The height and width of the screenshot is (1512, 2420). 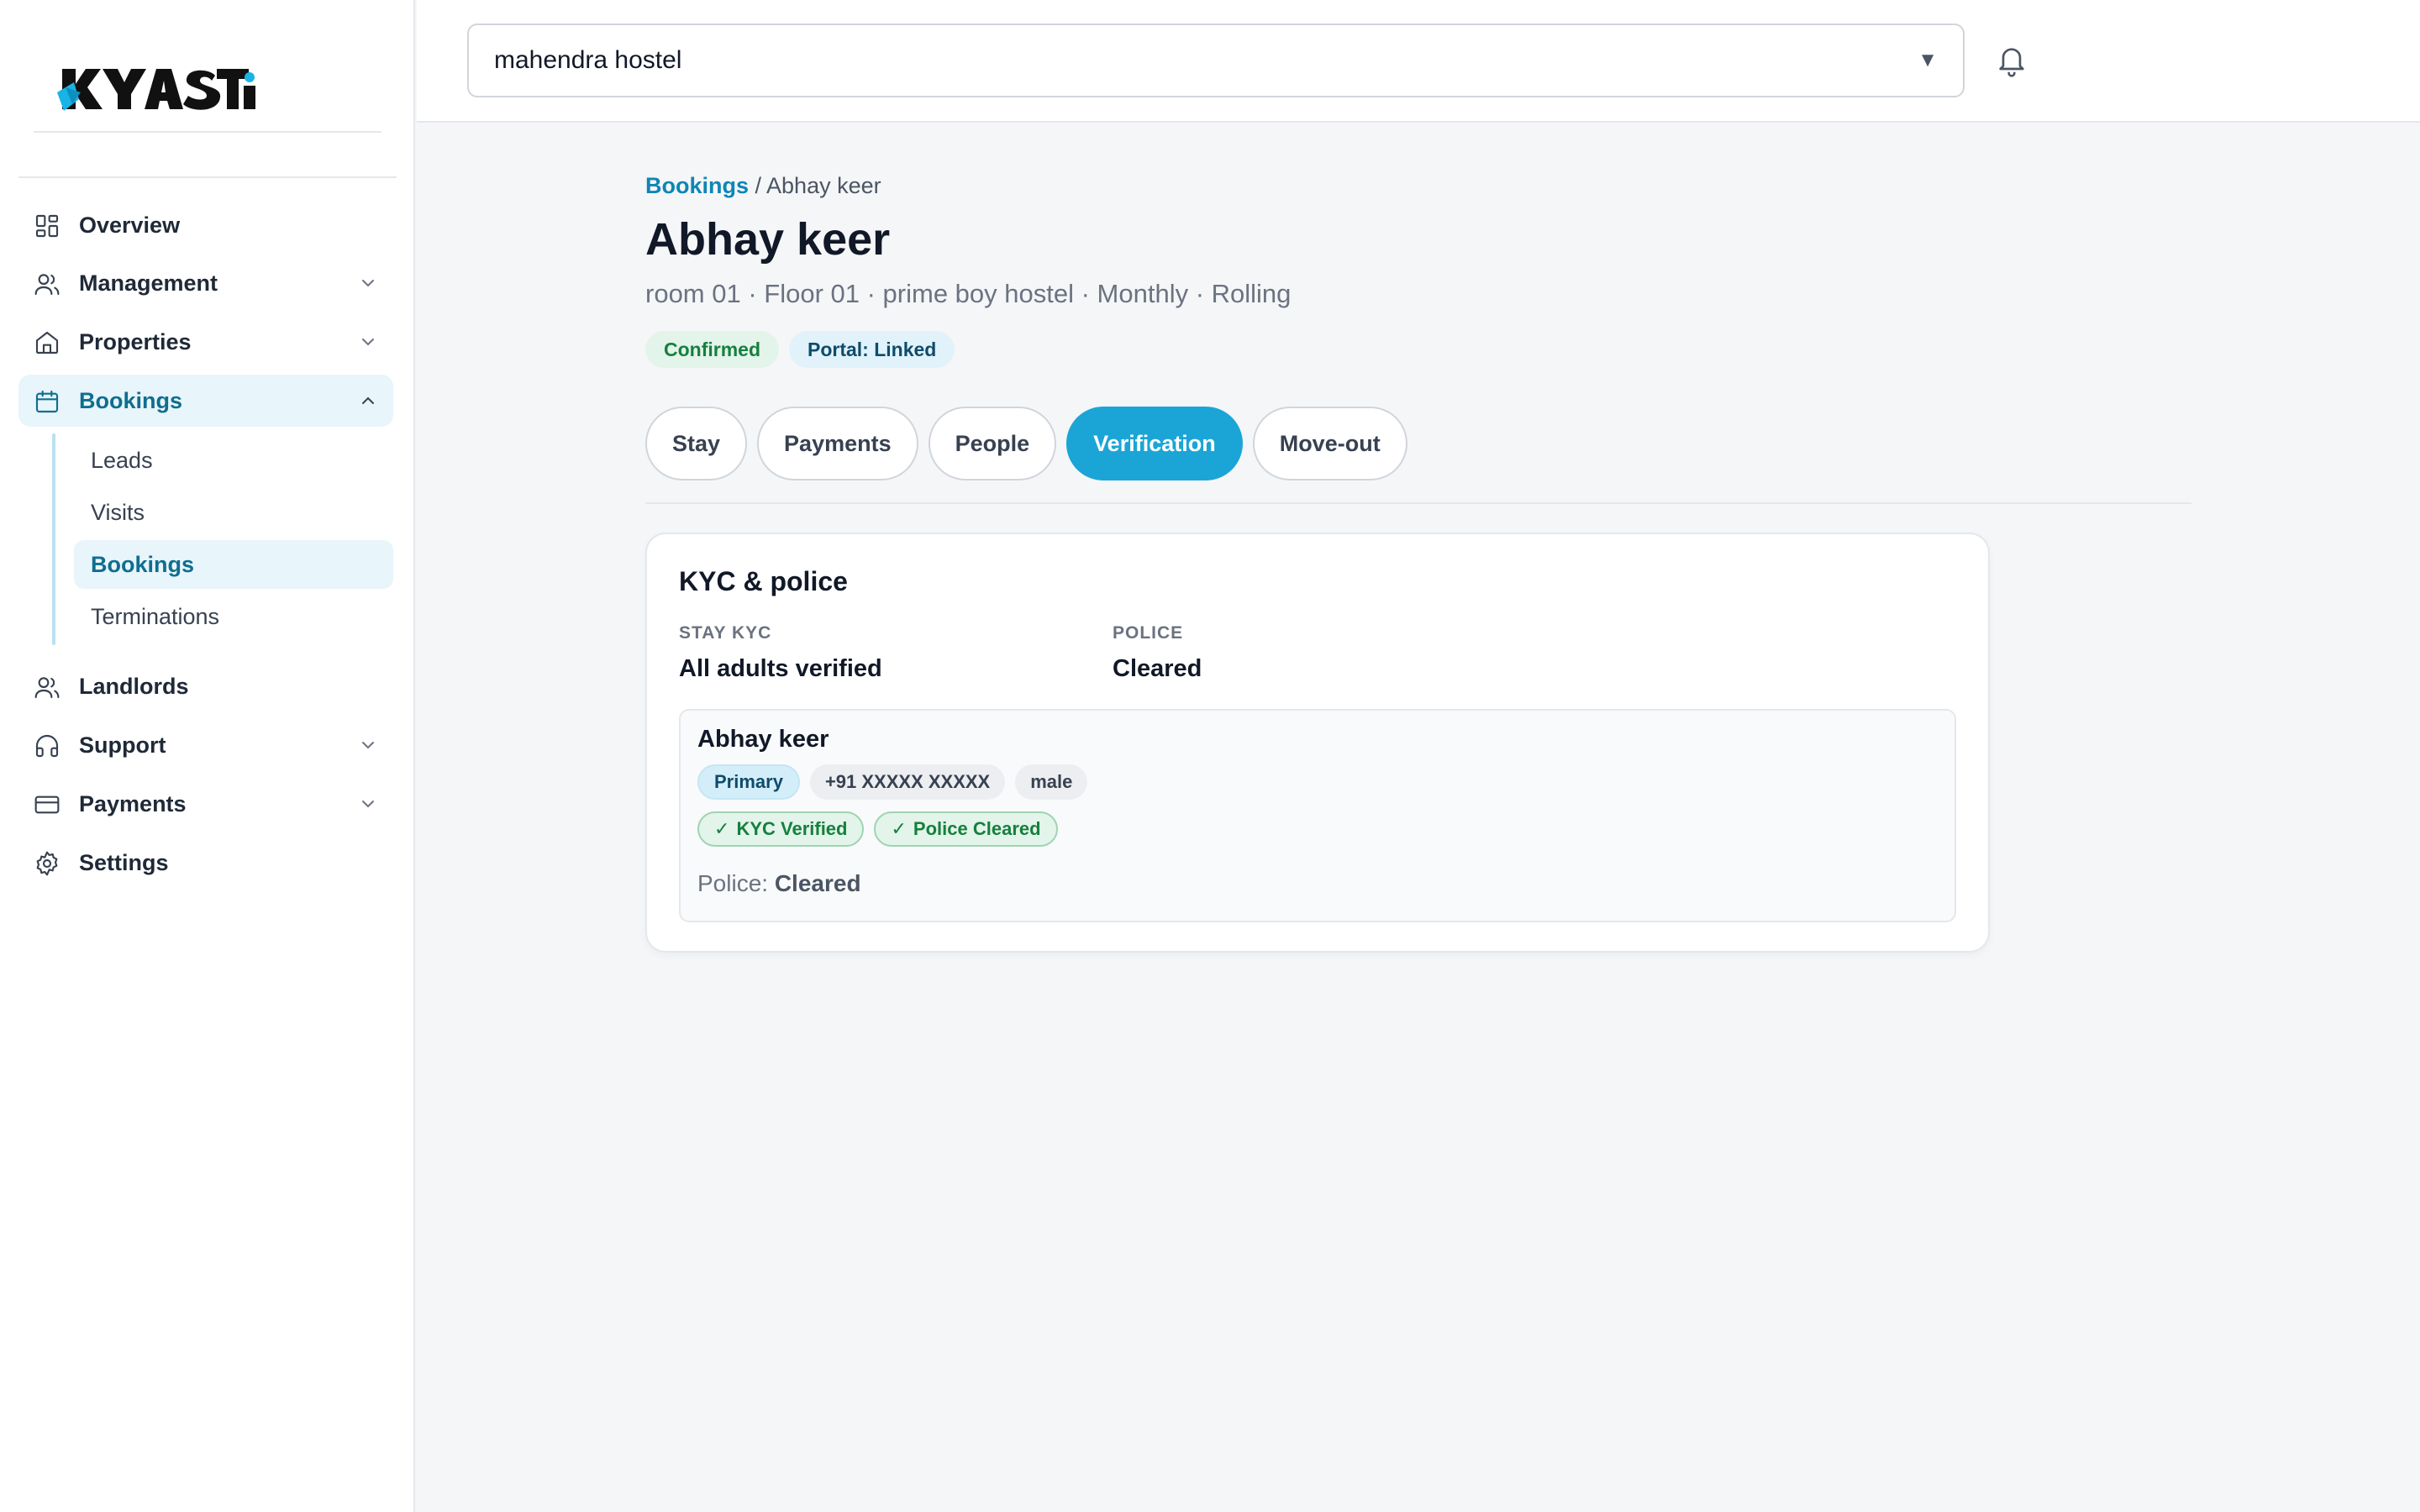 I want to click on status-badge: Confirmed, so click(x=712, y=349).